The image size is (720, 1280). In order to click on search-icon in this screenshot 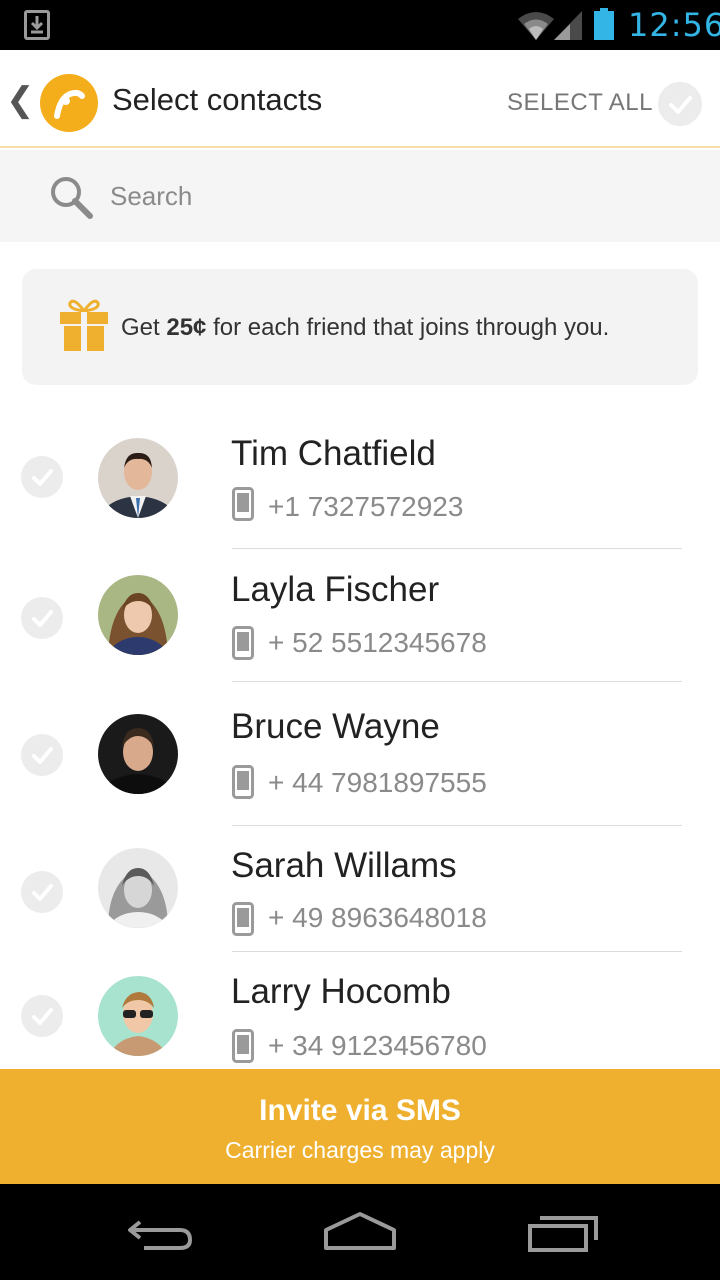, I will do `click(72, 198)`.